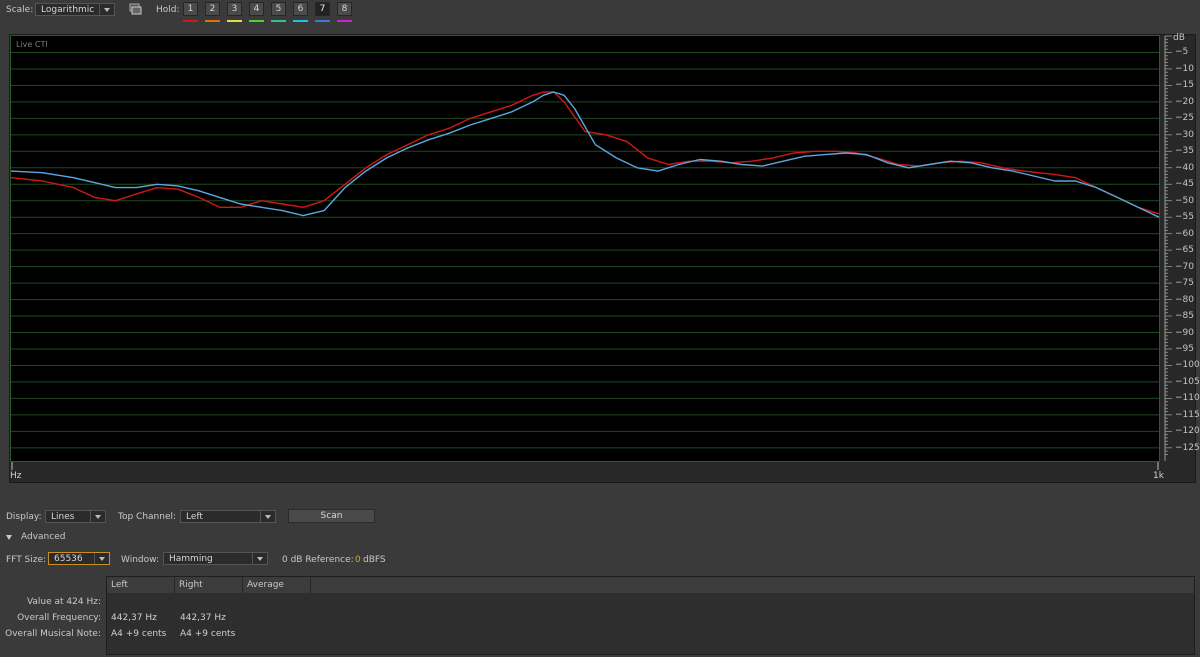 This screenshot has height=657, width=1200. Describe the element at coordinates (650, 615) in the screenshot. I see `pitch-table: Left Right Average` at that location.